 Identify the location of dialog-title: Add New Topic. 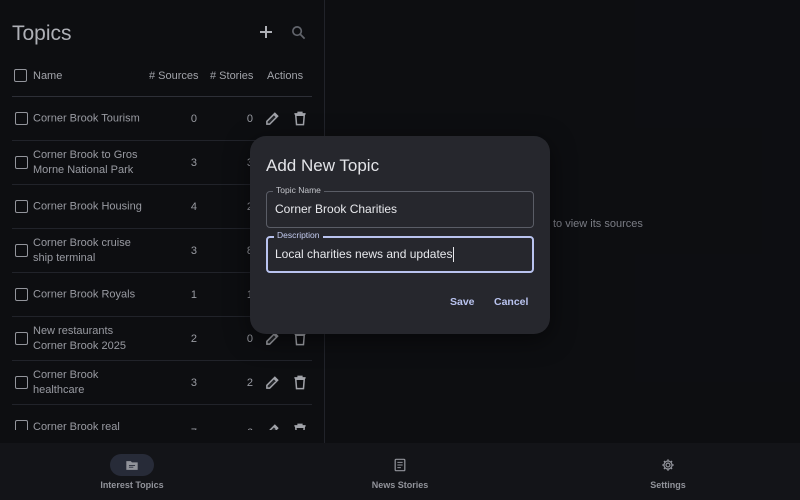
(323, 165).